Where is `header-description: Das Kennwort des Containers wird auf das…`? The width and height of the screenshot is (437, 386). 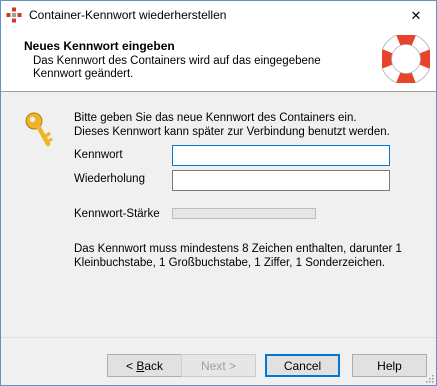
header-description: Das Kennwort des Containers wird auf das… is located at coordinates (177, 67).